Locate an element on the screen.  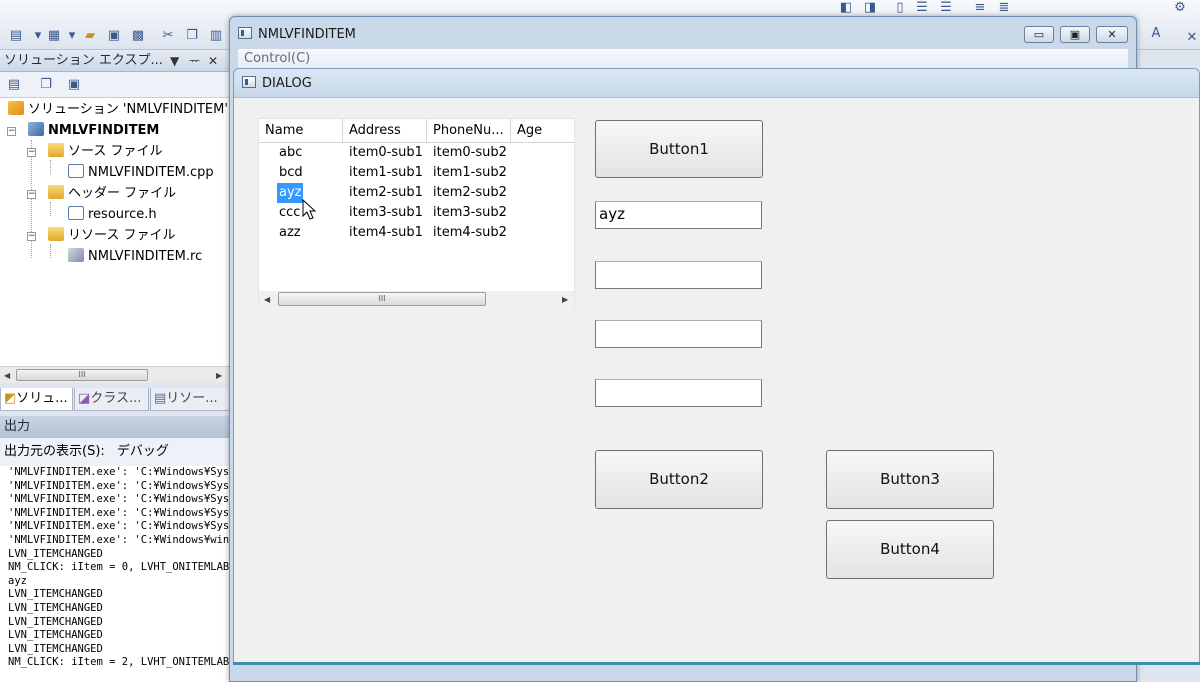
tree-item-solution: ソリューション 'NMLVFINDITEM' is located at coordinates (118, 110).